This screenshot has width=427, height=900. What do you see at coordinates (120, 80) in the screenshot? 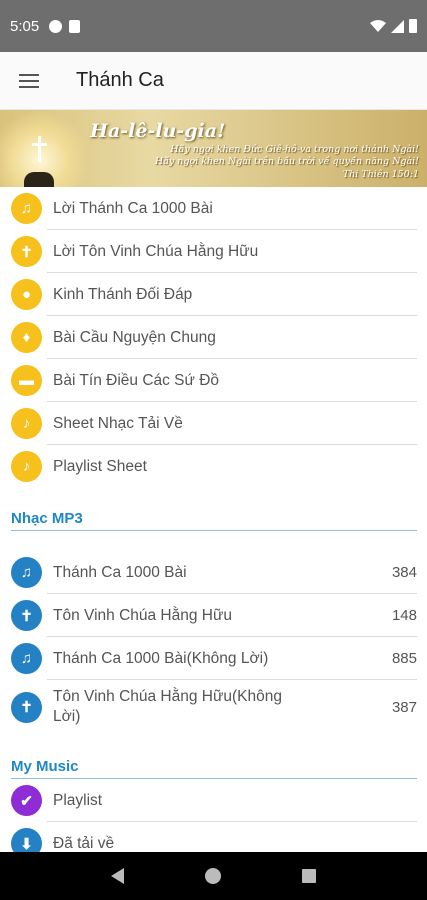
I see `page-title: Thánh Ca` at bounding box center [120, 80].